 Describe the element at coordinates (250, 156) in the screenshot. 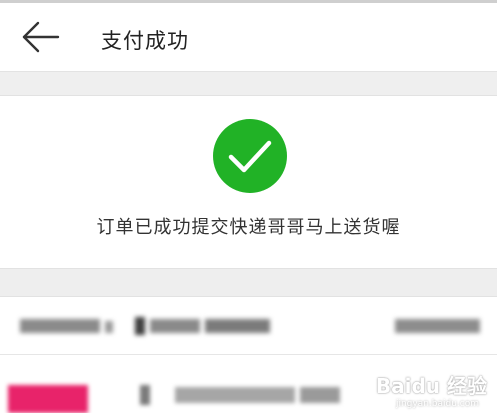

I see `check-circle-icon` at that location.